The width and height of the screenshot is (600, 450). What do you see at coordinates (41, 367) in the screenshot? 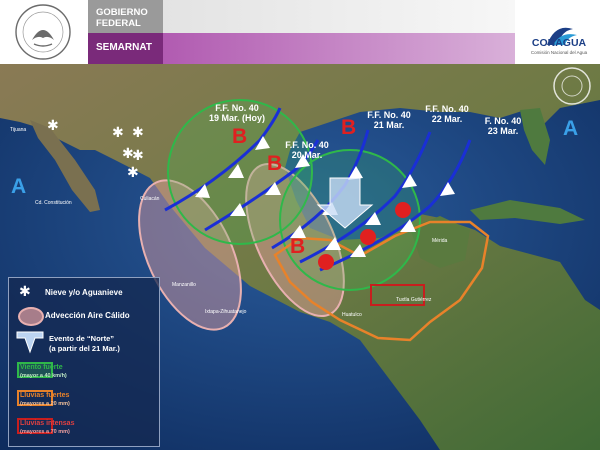
I see `legend-wind-title: Viento fuerte` at bounding box center [41, 367].